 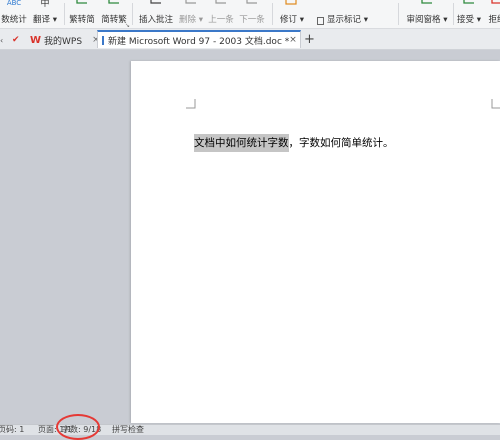 What do you see at coordinates (114, 14) in the screenshot?
I see `simplified-to-traditional-button: 简转繁 ↘` at bounding box center [114, 14].